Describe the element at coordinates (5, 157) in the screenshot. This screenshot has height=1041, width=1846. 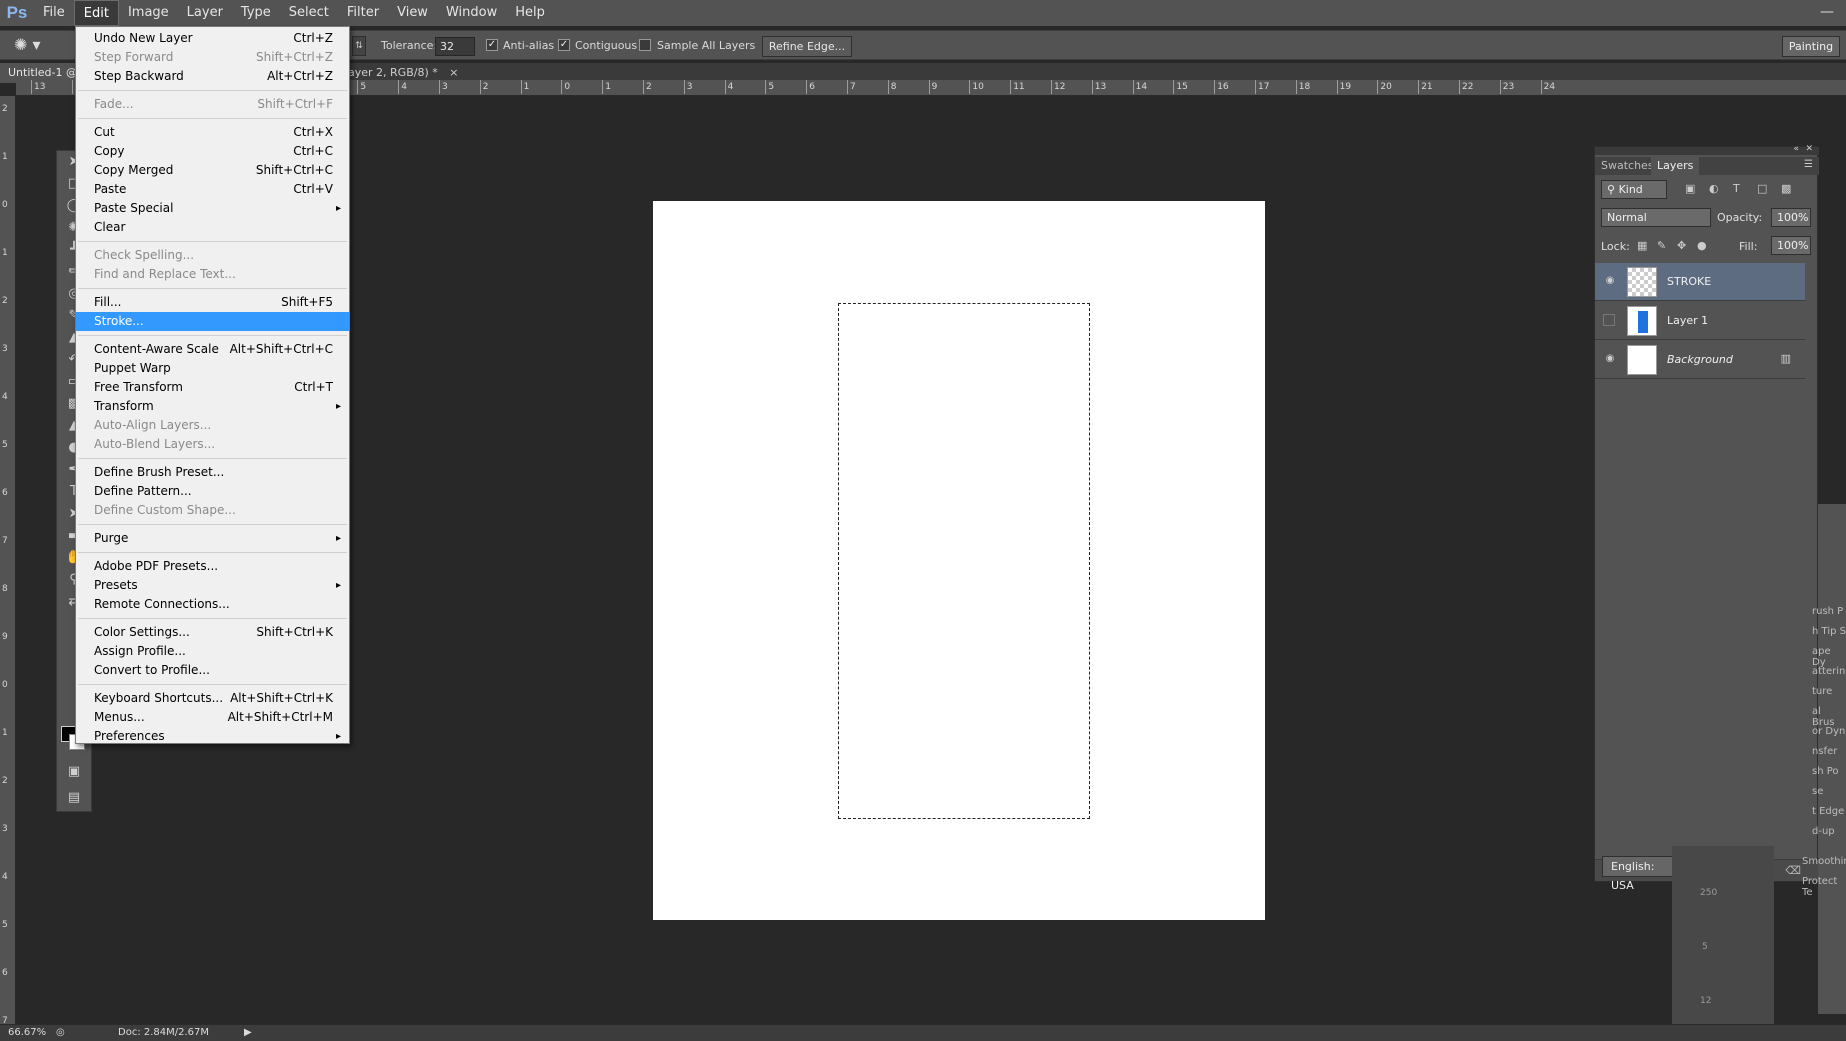
I see `ruler-tick-label: 1` at that location.